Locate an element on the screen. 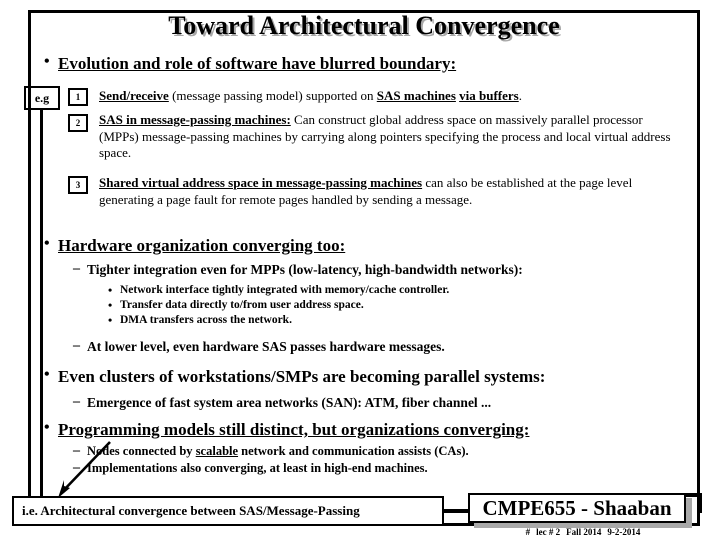 The height and width of the screenshot is (540, 720). item-number-3: 3 is located at coordinates (78, 185).